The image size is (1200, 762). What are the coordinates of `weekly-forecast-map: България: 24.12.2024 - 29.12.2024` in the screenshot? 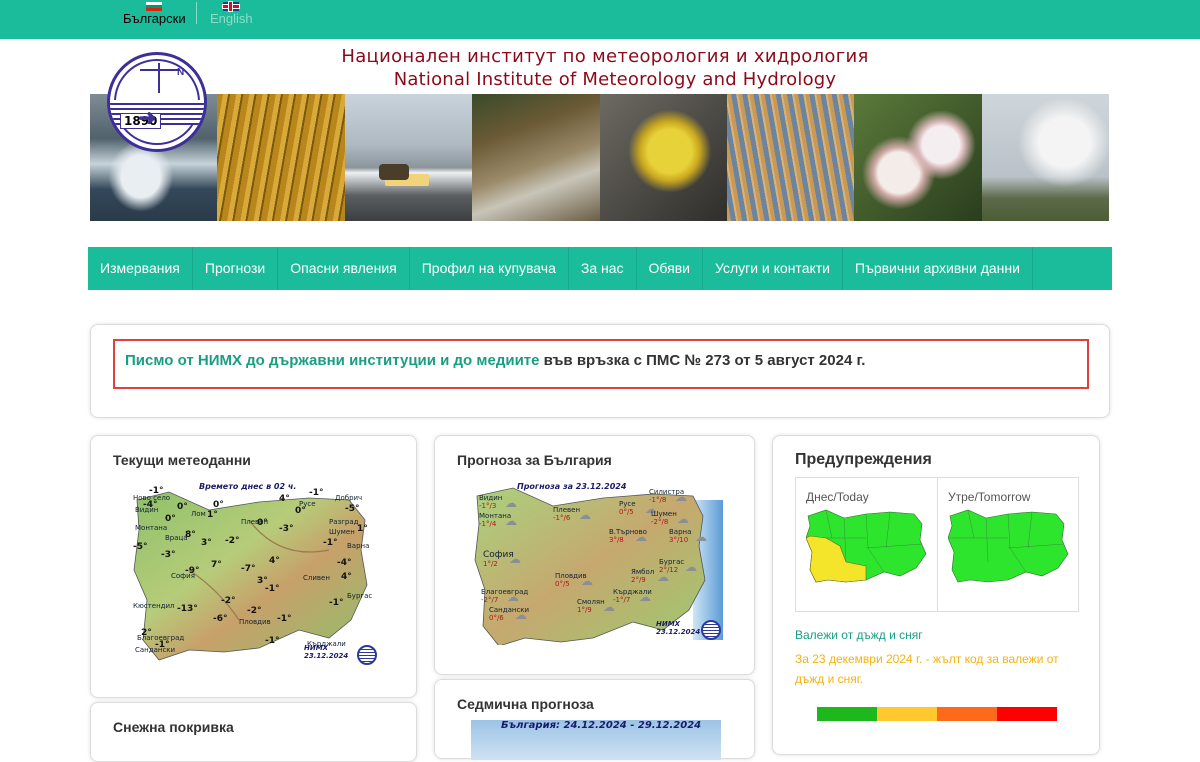 It's located at (596, 740).